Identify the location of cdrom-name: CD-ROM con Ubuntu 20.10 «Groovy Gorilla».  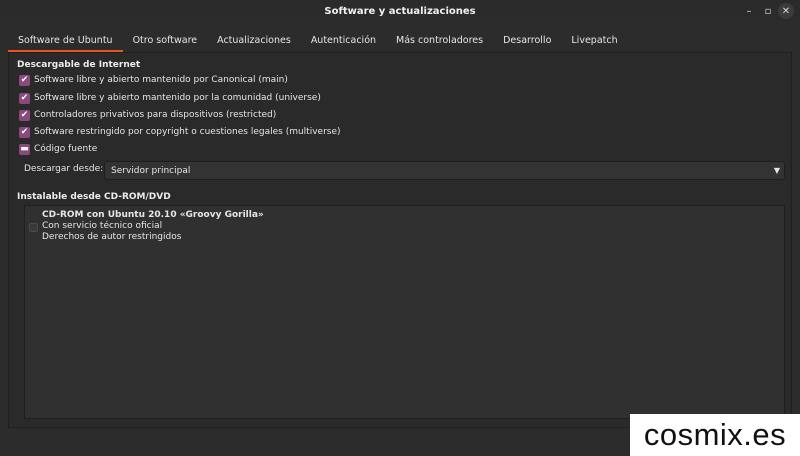
(153, 215).